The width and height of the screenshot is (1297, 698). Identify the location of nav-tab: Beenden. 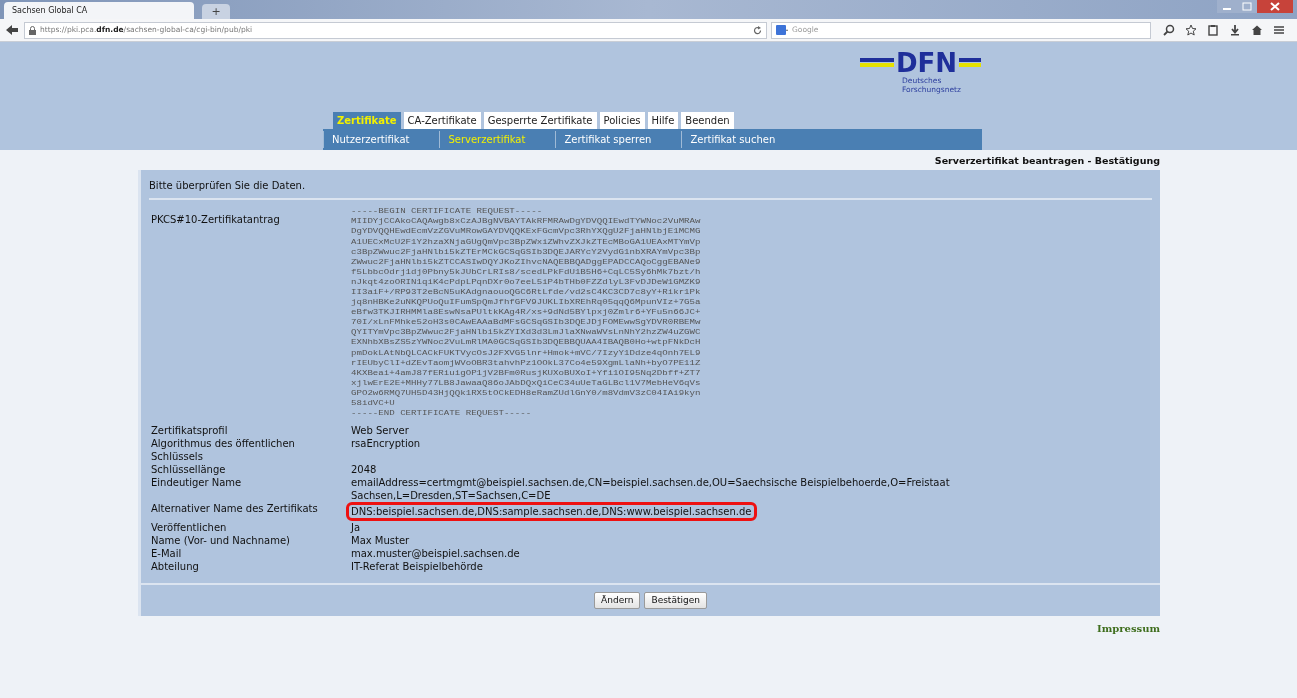
(707, 120).